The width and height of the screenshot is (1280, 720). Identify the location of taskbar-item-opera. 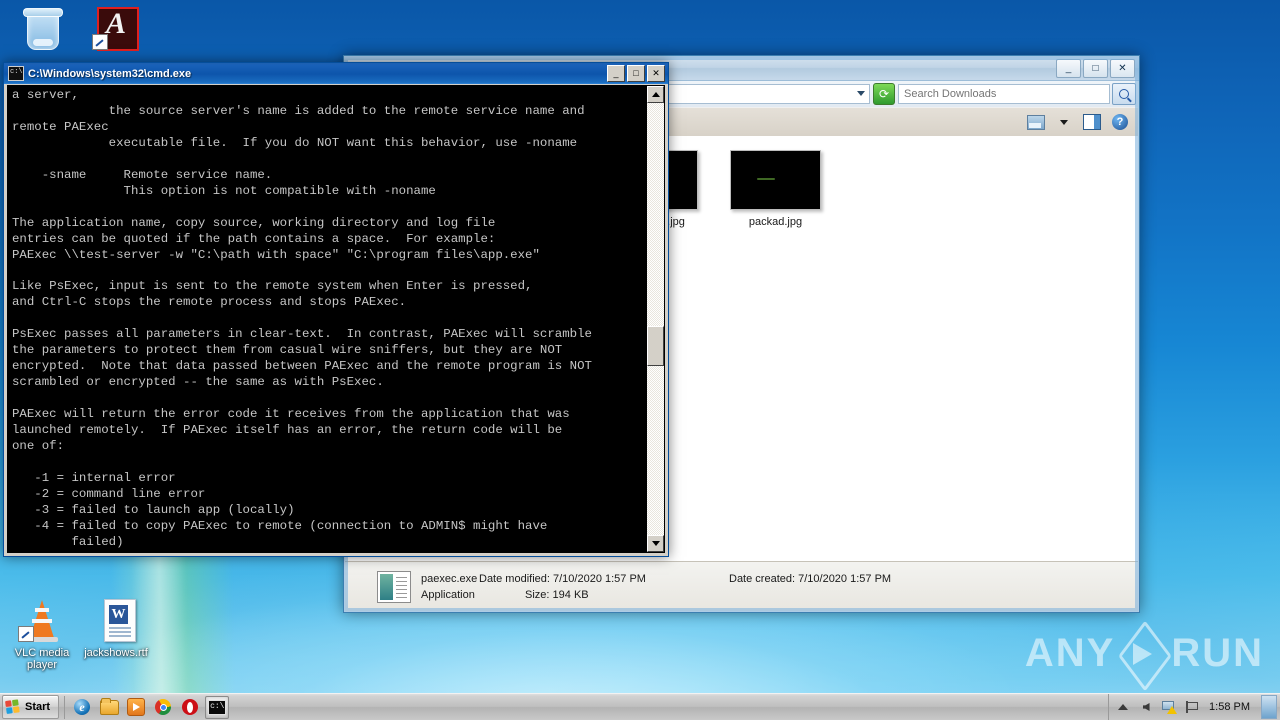
(190, 707).